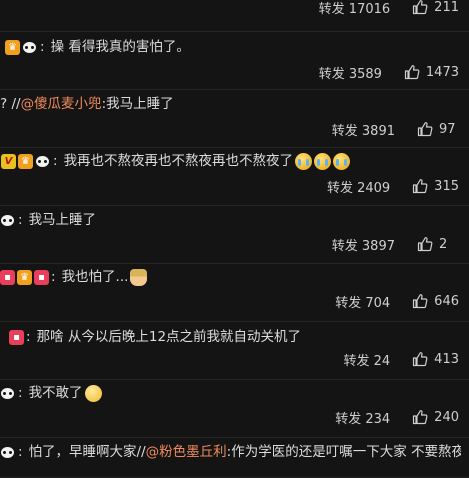 Image resolution: width=469 pixels, height=478 pixels. What do you see at coordinates (10, 104) in the screenshot?
I see `comment-lead: ? //` at bounding box center [10, 104].